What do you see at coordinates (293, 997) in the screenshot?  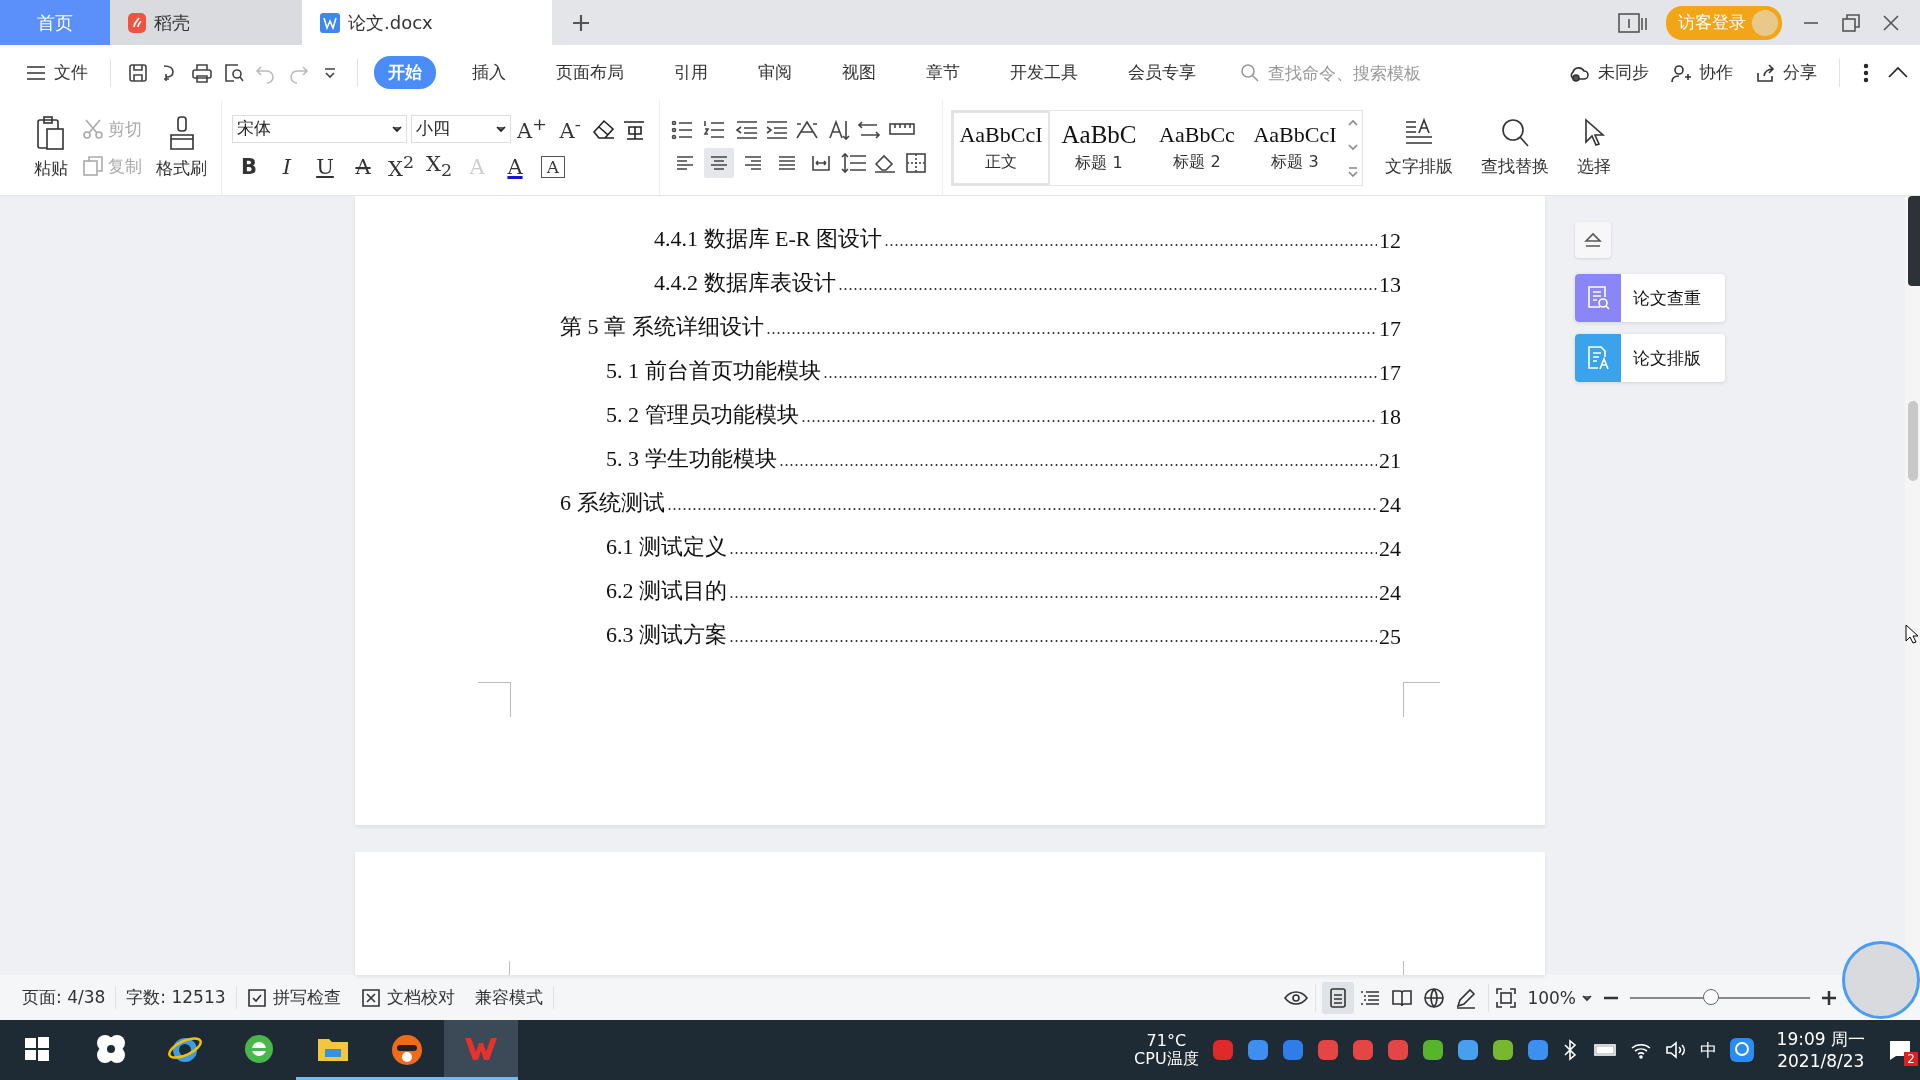 I see `spell-check-button: 拼写检查` at bounding box center [293, 997].